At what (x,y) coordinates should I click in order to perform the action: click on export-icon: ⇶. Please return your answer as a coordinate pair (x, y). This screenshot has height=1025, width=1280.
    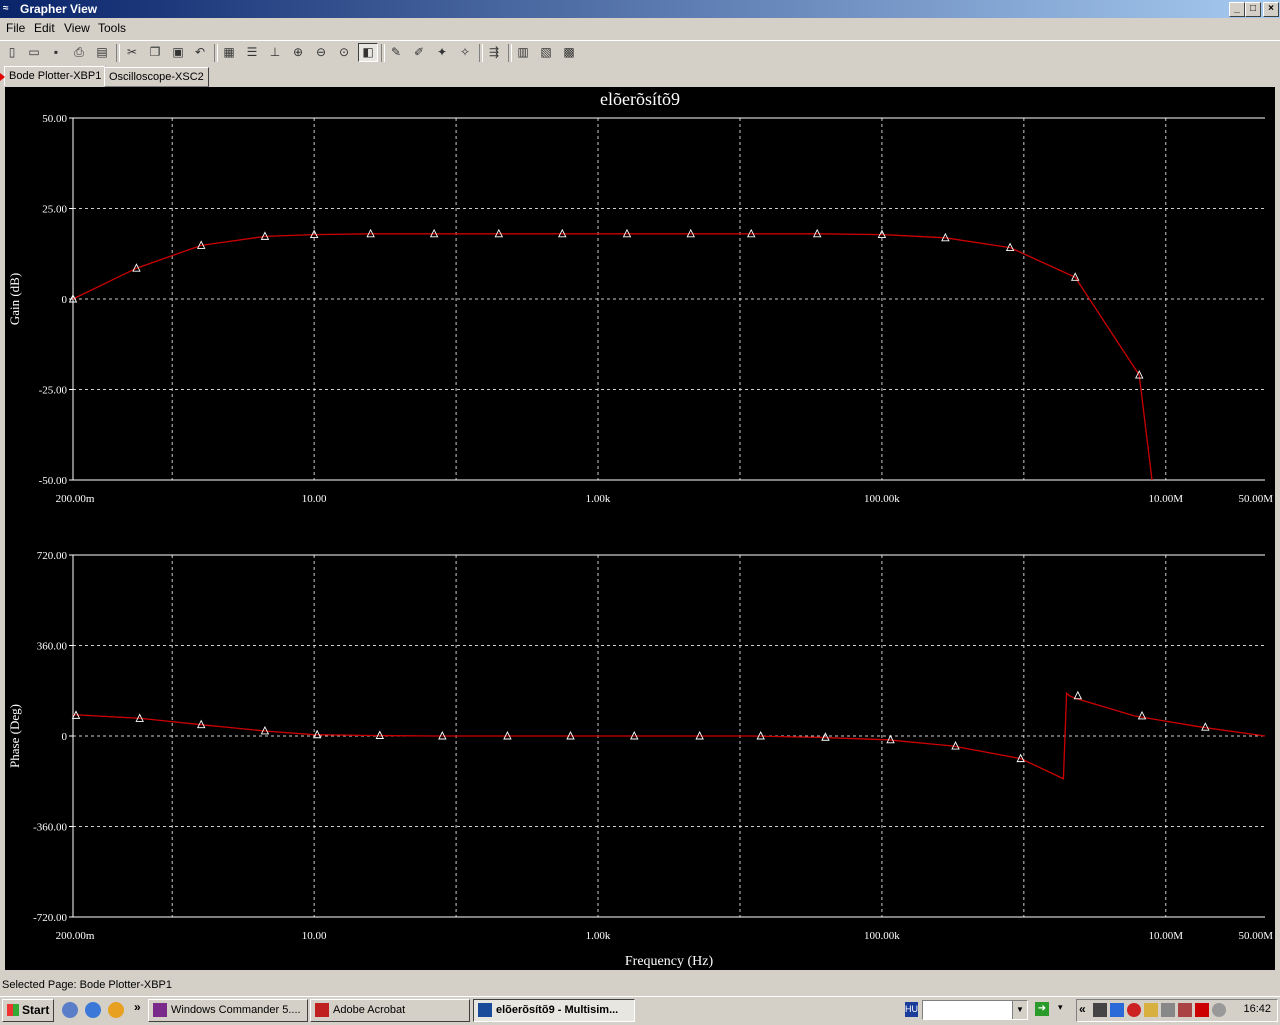
    Looking at the image, I should click on (494, 52).